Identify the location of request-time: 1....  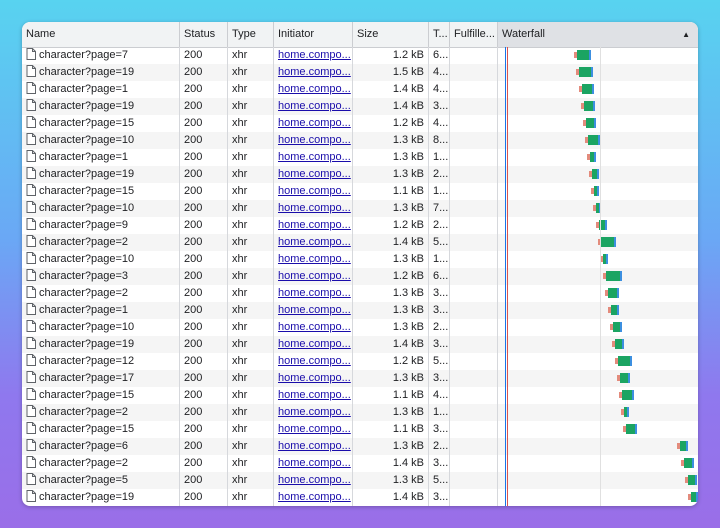
(439, 157).